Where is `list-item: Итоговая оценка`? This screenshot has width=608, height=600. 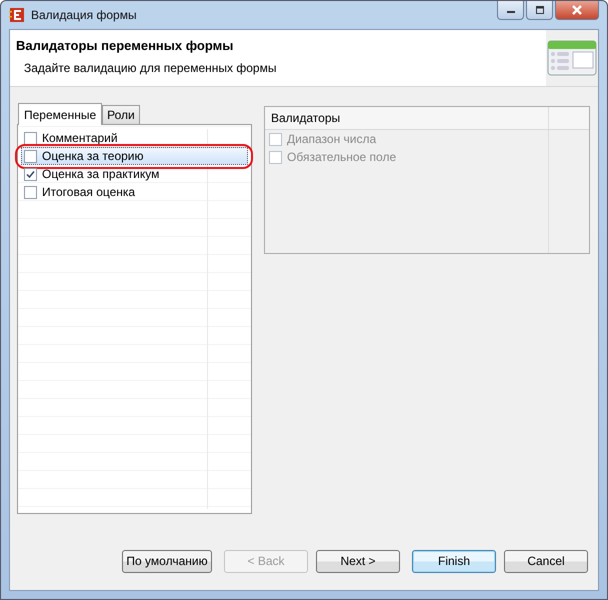 list-item: Итоговая оценка is located at coordinates (134, 192).